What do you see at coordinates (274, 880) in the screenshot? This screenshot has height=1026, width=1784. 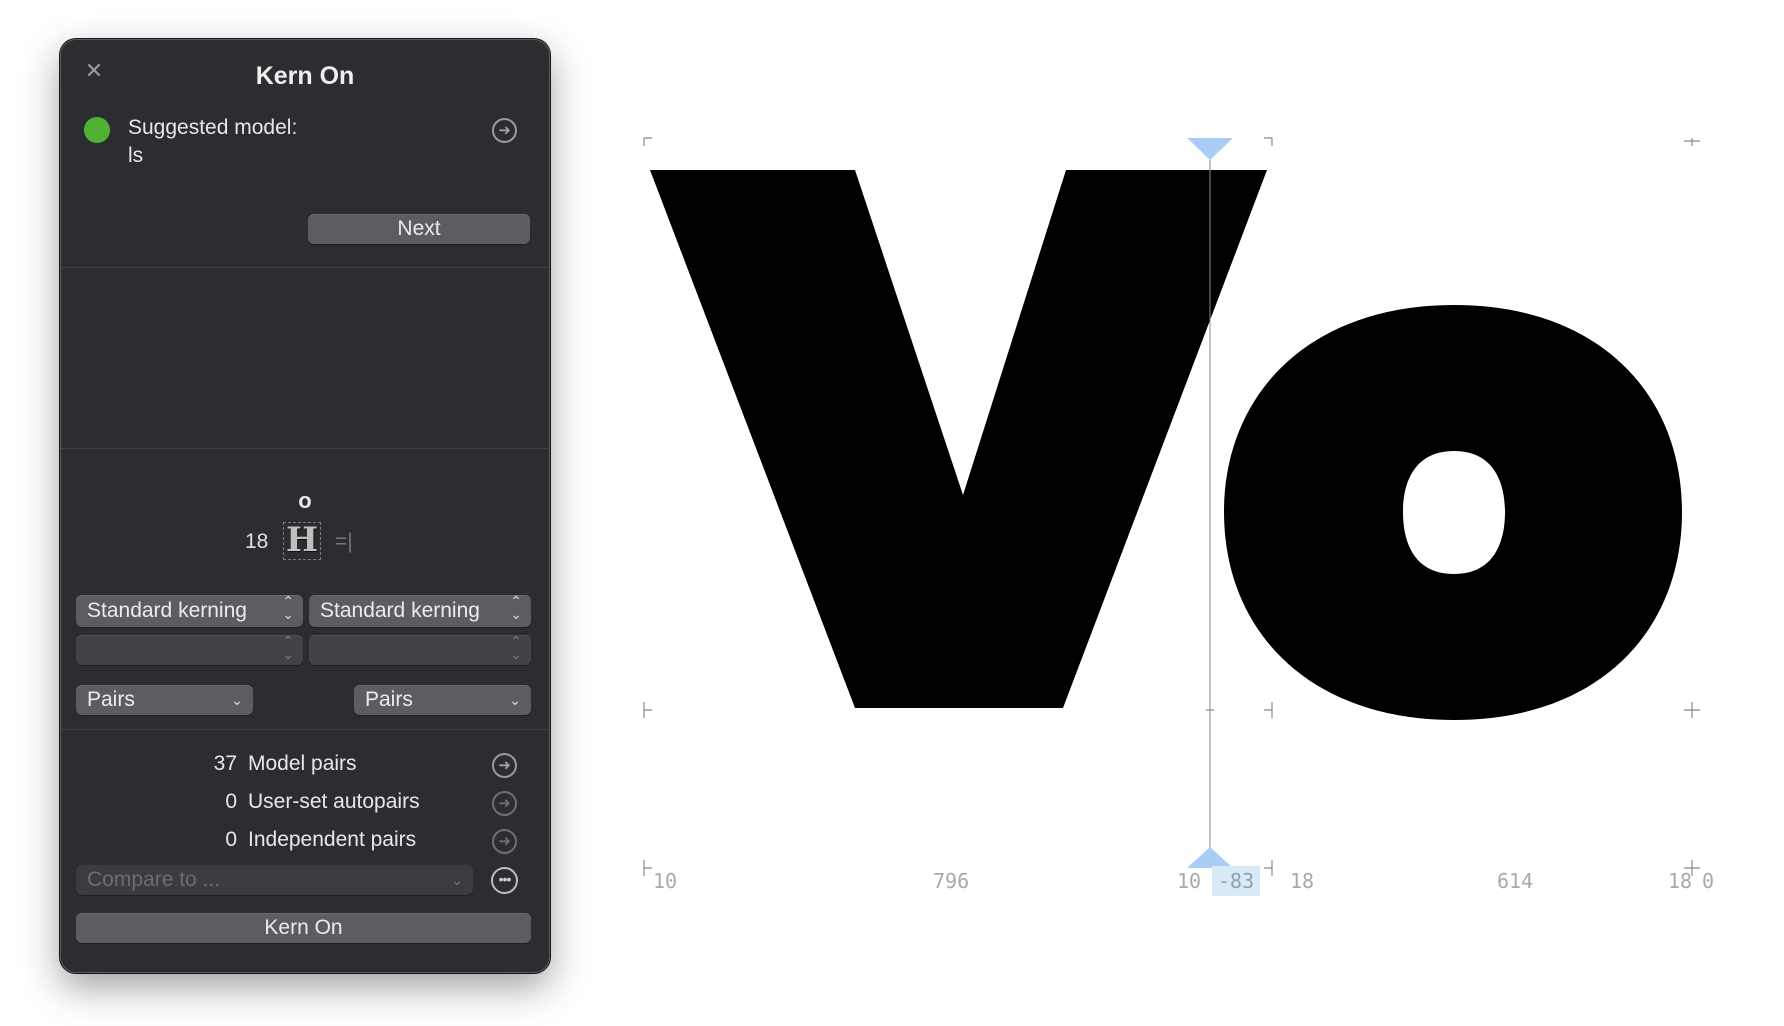 I see `compare-to-dropdown: Compare to ... ⌄` at bounding box center [274, 880].